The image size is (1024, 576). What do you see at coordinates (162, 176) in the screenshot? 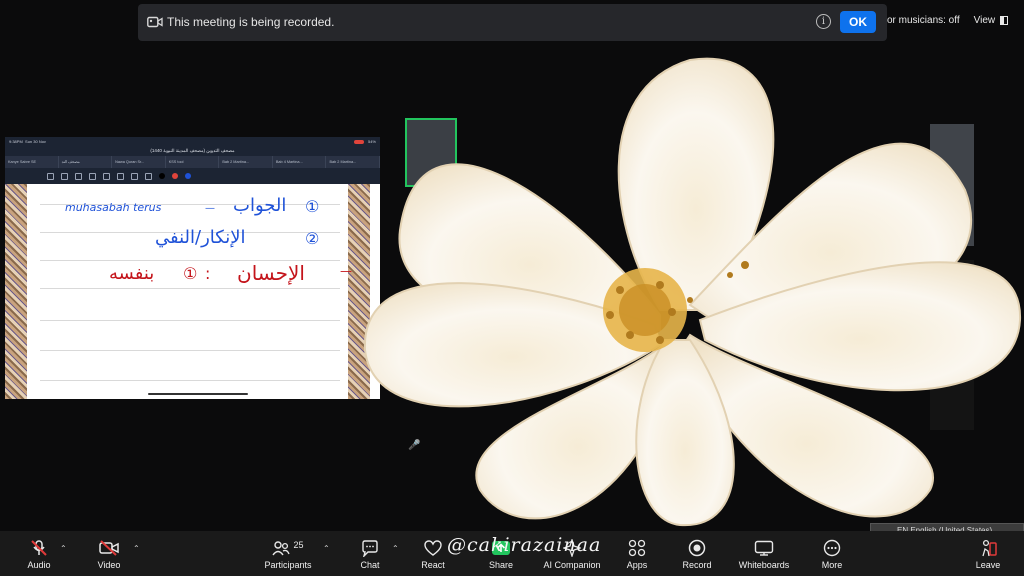
I see `black-color-swatch` at bounding box center [162, 176].